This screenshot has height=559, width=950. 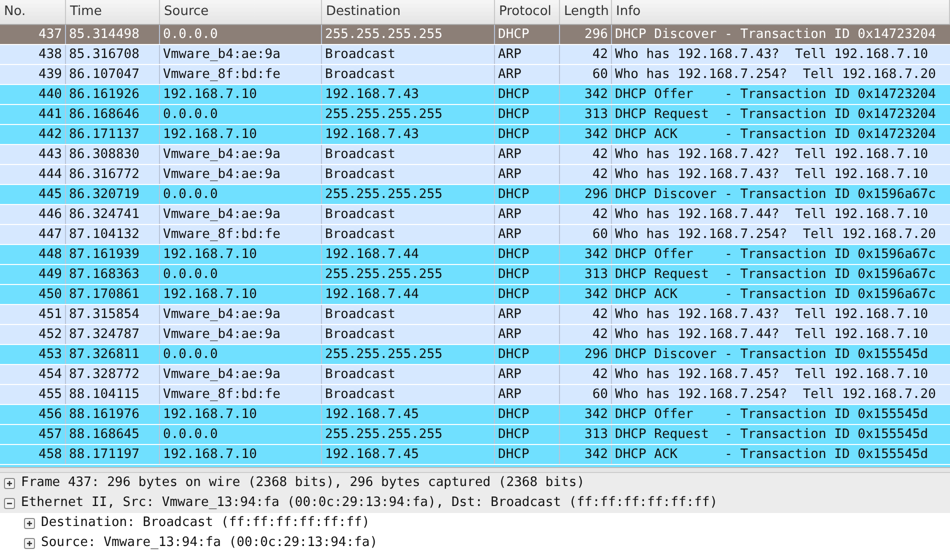 What do you see at coordinates (205, 523) in the screenshot?
I see `detail-text: Destination: Broadcast (ff:ff:ff:ff:ff:ff)` at bounding box center [205, 523].